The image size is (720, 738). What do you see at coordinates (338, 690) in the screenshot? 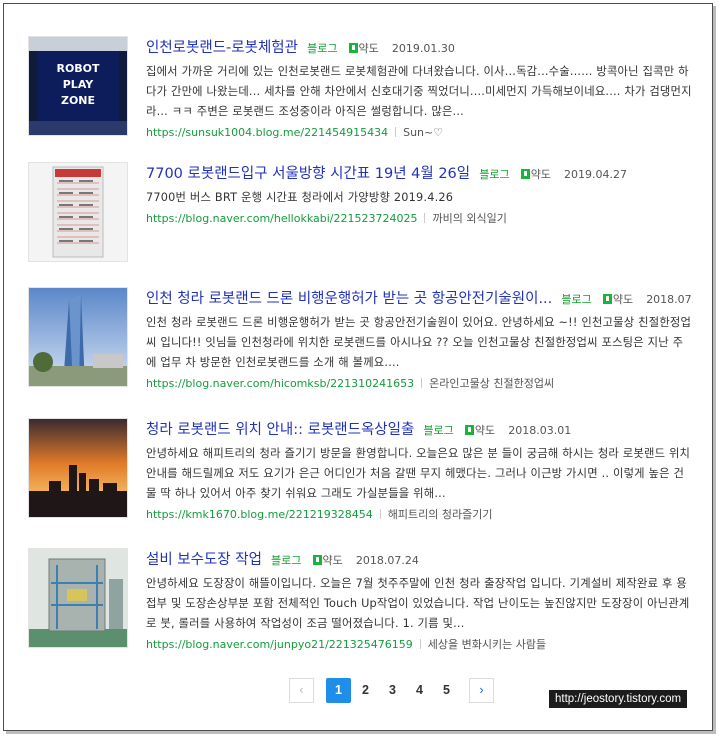
I see `page-1-button: 1` at bounding box center [338, 690].